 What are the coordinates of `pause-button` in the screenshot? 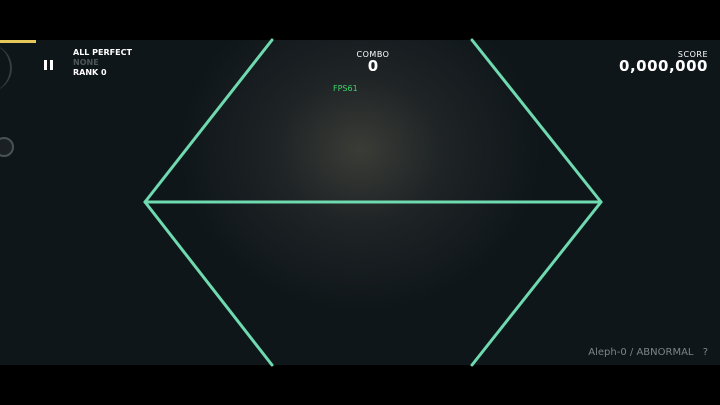 It's located at (49, 65).